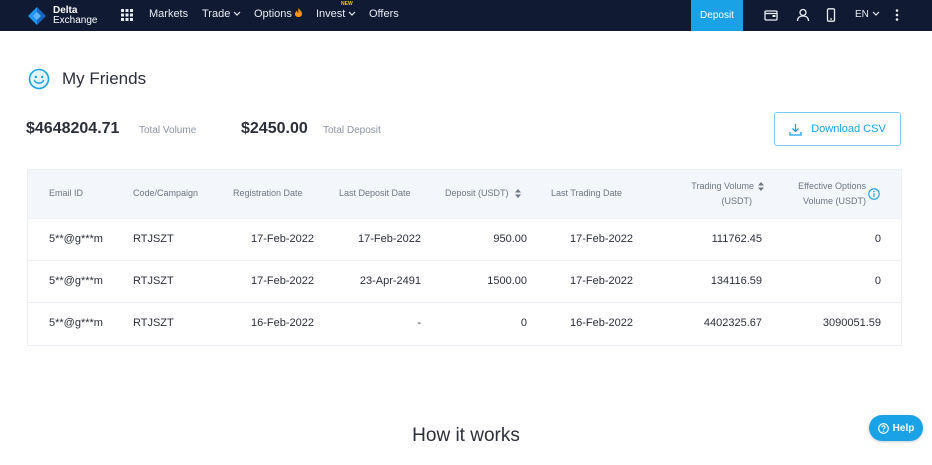  I want to click on nav-invest: Invest, so click(336, 14).